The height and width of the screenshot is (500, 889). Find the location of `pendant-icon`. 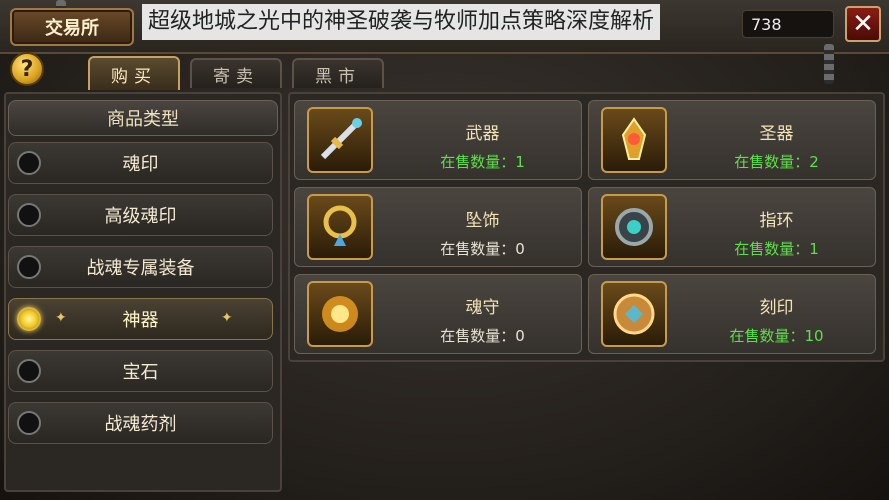

pendant-icon is located at coordinates (340, 227).